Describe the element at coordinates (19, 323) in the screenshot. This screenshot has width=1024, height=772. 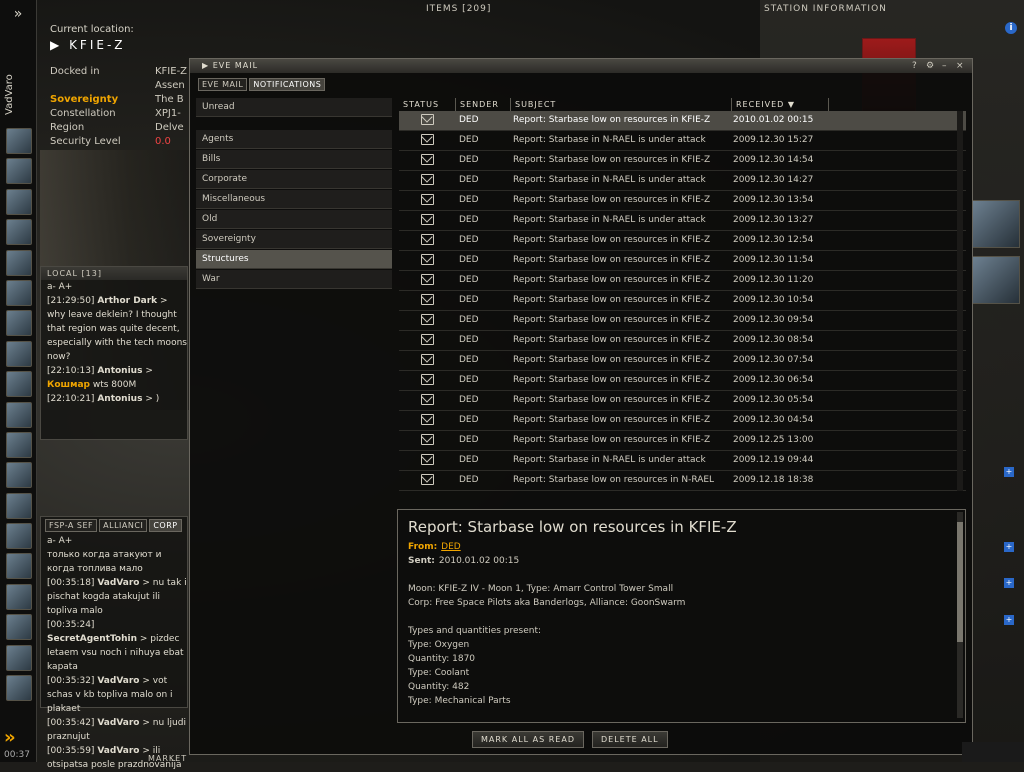
I see `journal-icon` at that location.